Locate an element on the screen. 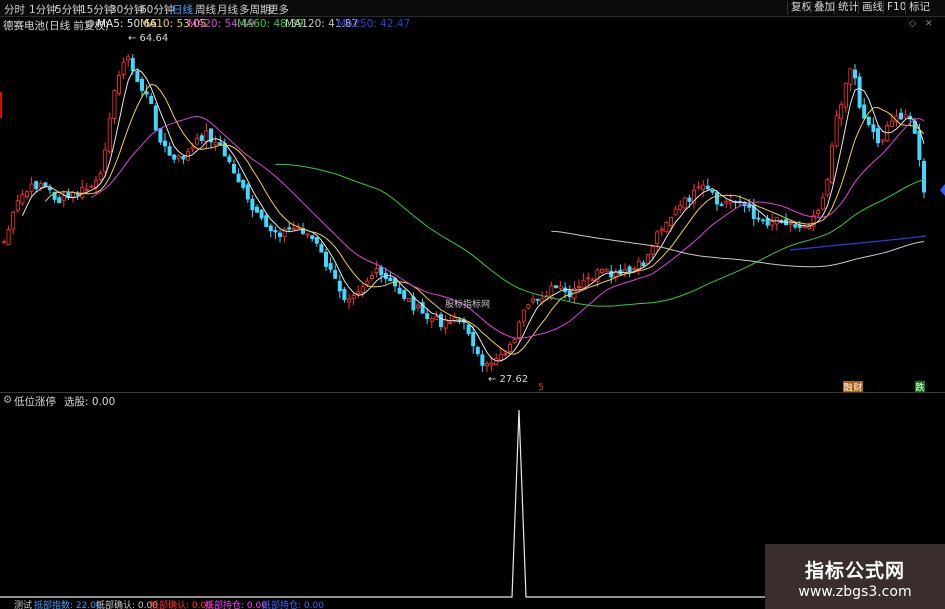 Image resolution: width=945 pixels, height=609 pixels. indicator-legend: ⚙ 低位涨停 选股: 0.00 is located at coordinates (150, 401).